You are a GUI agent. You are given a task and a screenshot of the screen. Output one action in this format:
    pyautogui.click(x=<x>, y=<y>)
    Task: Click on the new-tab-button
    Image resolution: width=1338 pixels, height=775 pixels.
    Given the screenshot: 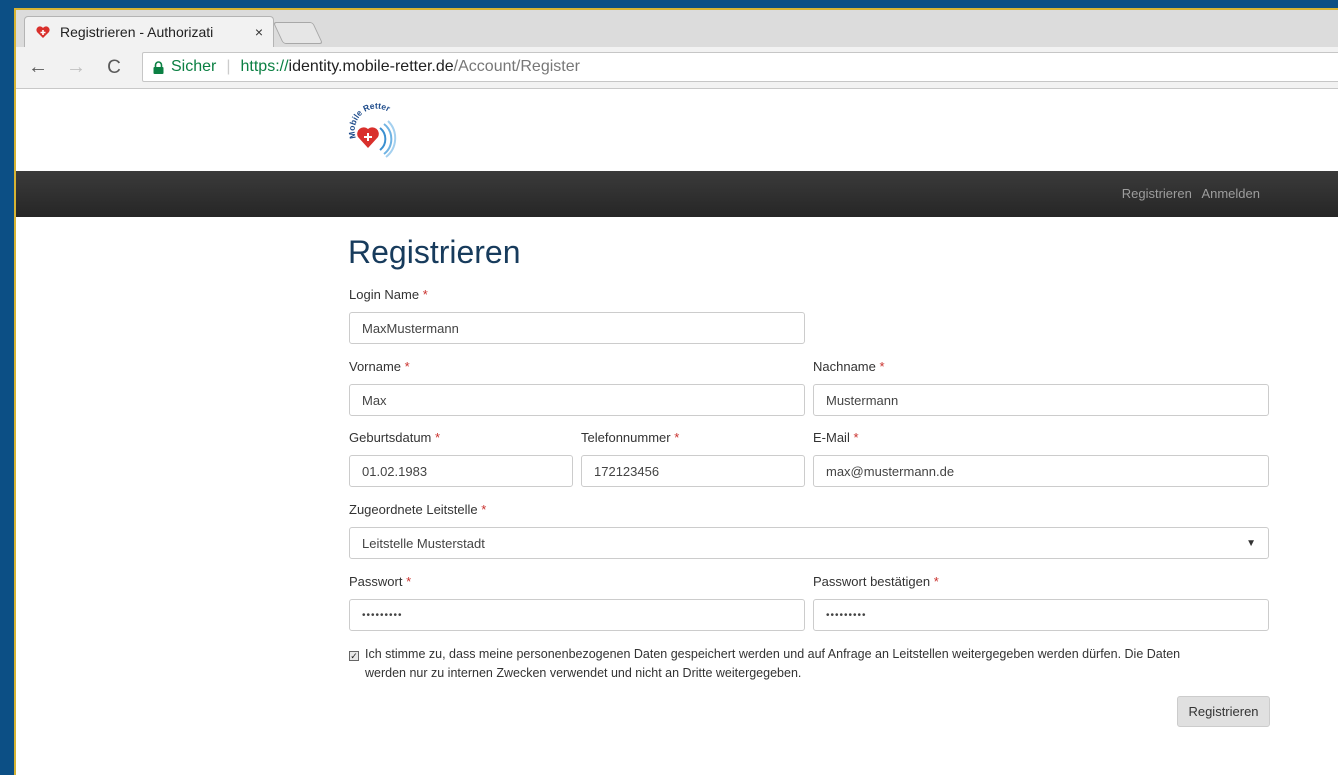 What is the action you would take?
    pyautogui.click(x=298, y=33)
    